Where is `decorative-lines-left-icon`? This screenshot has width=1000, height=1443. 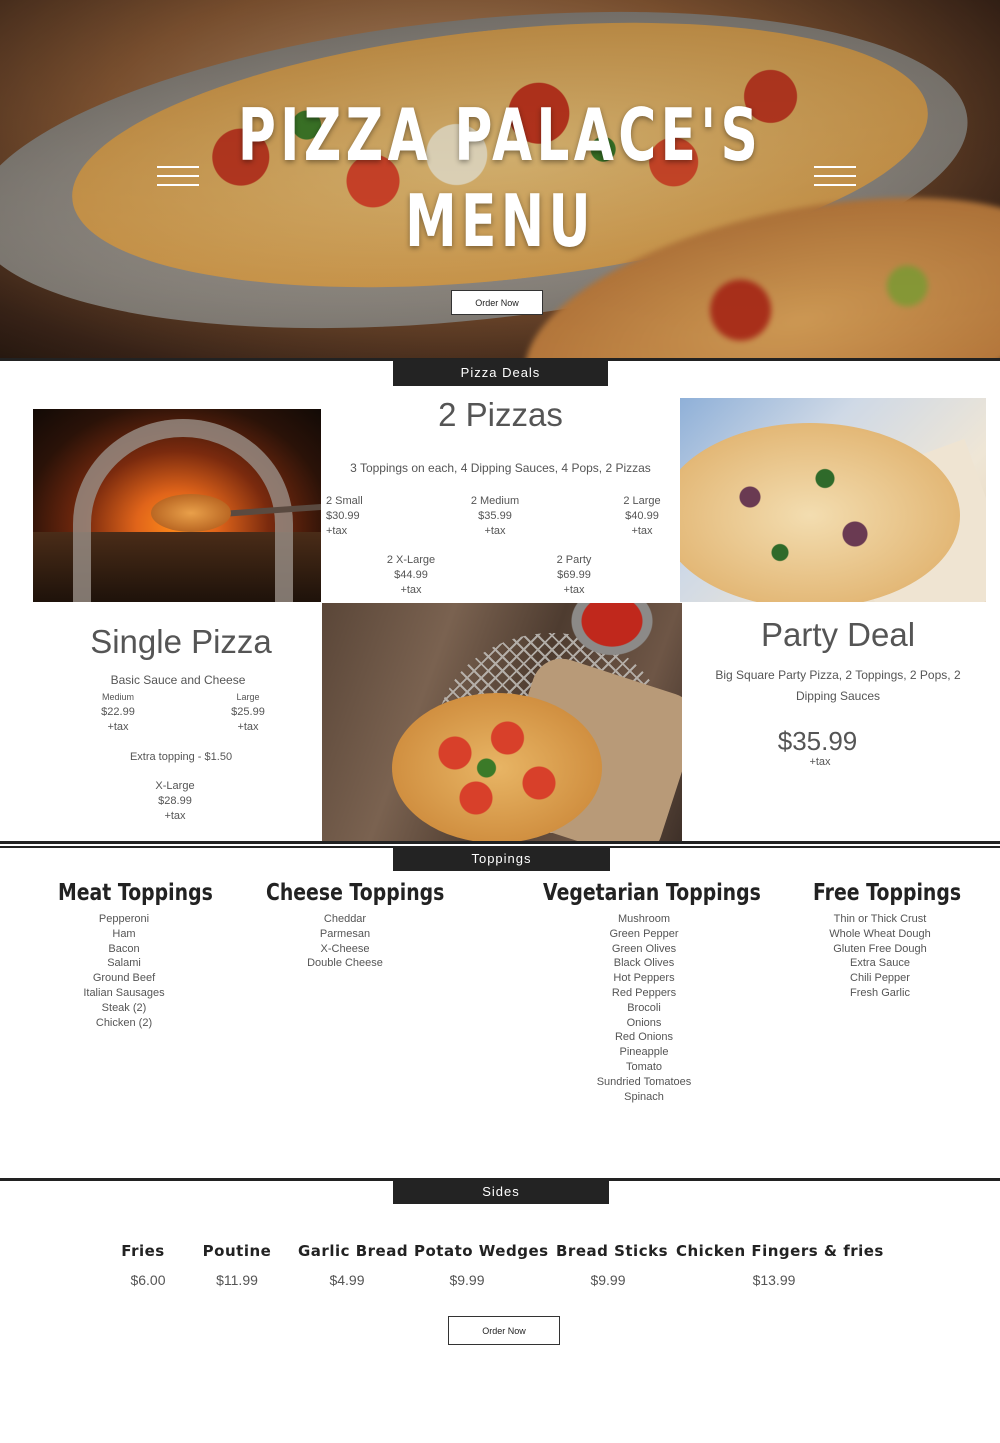
decorative-lines-left-icon is located at coordinates (178, 179).